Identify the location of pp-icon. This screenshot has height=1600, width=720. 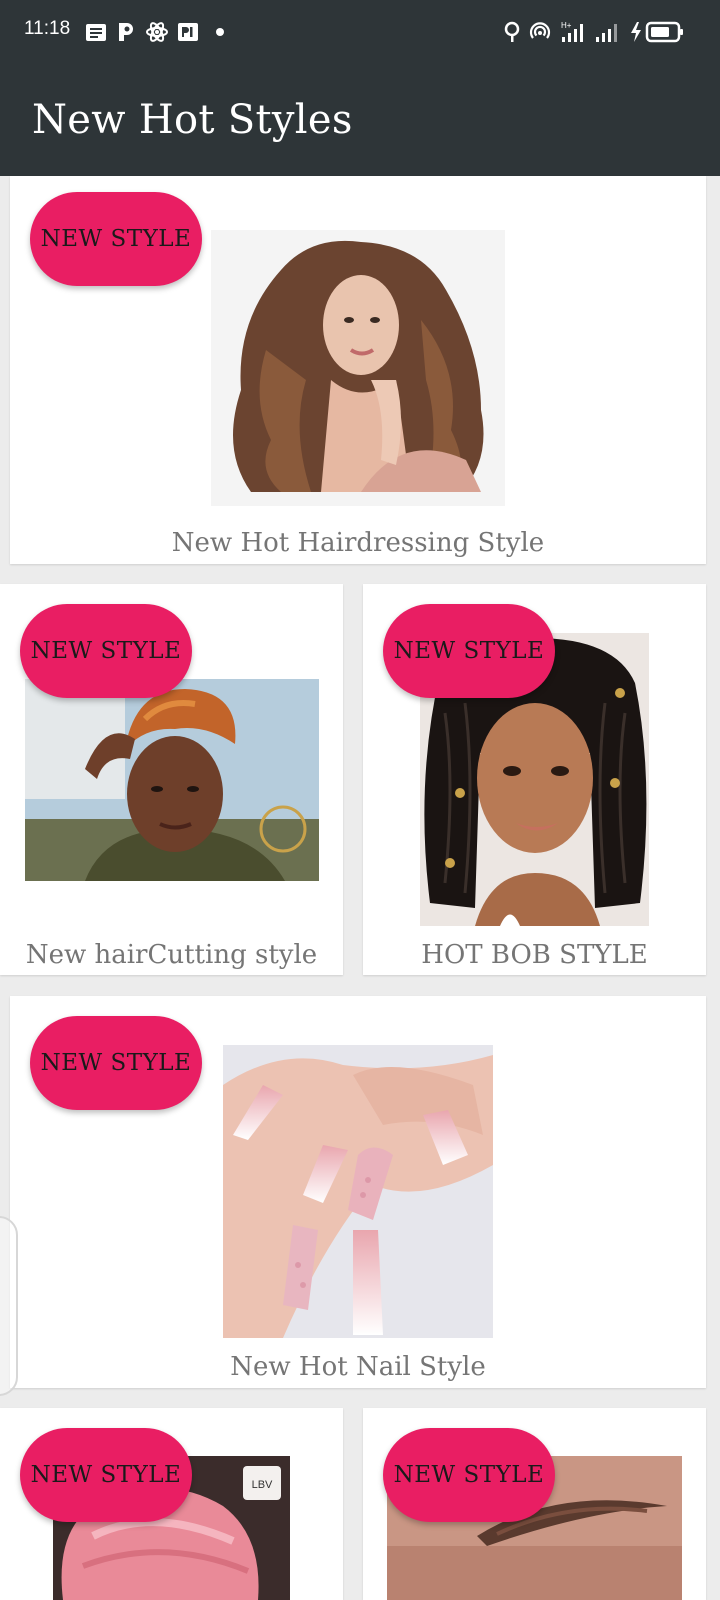
(188, 32).